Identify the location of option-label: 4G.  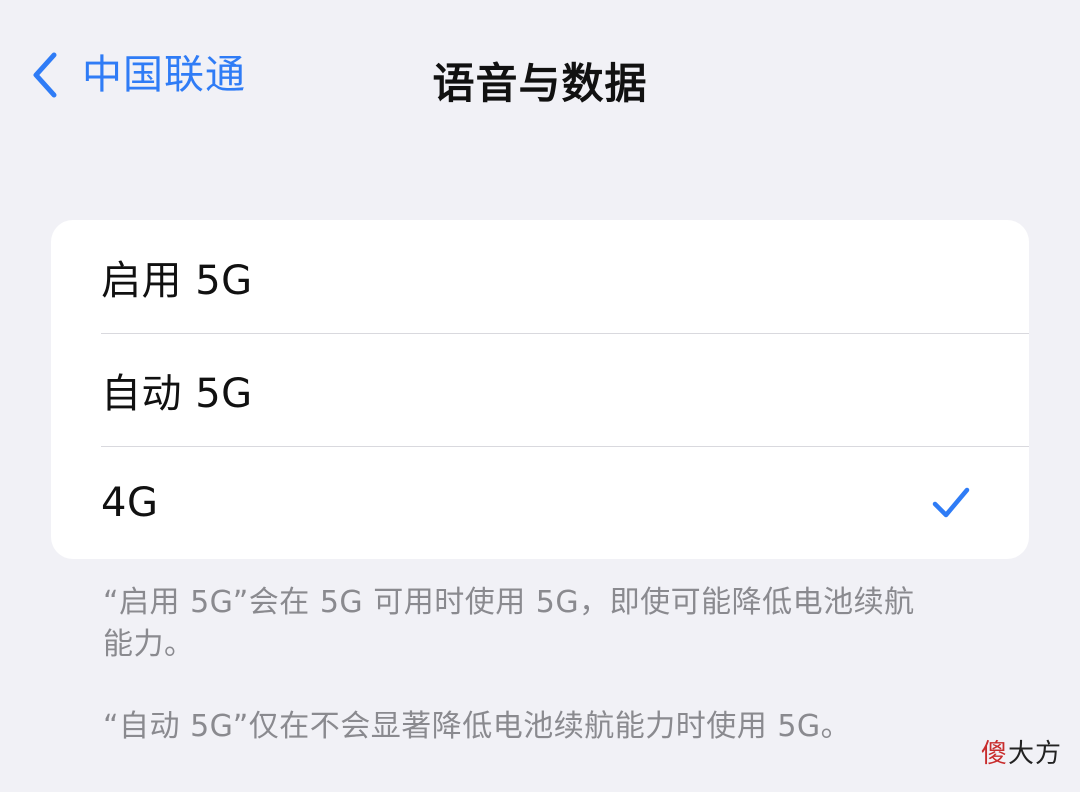
(130, 502).